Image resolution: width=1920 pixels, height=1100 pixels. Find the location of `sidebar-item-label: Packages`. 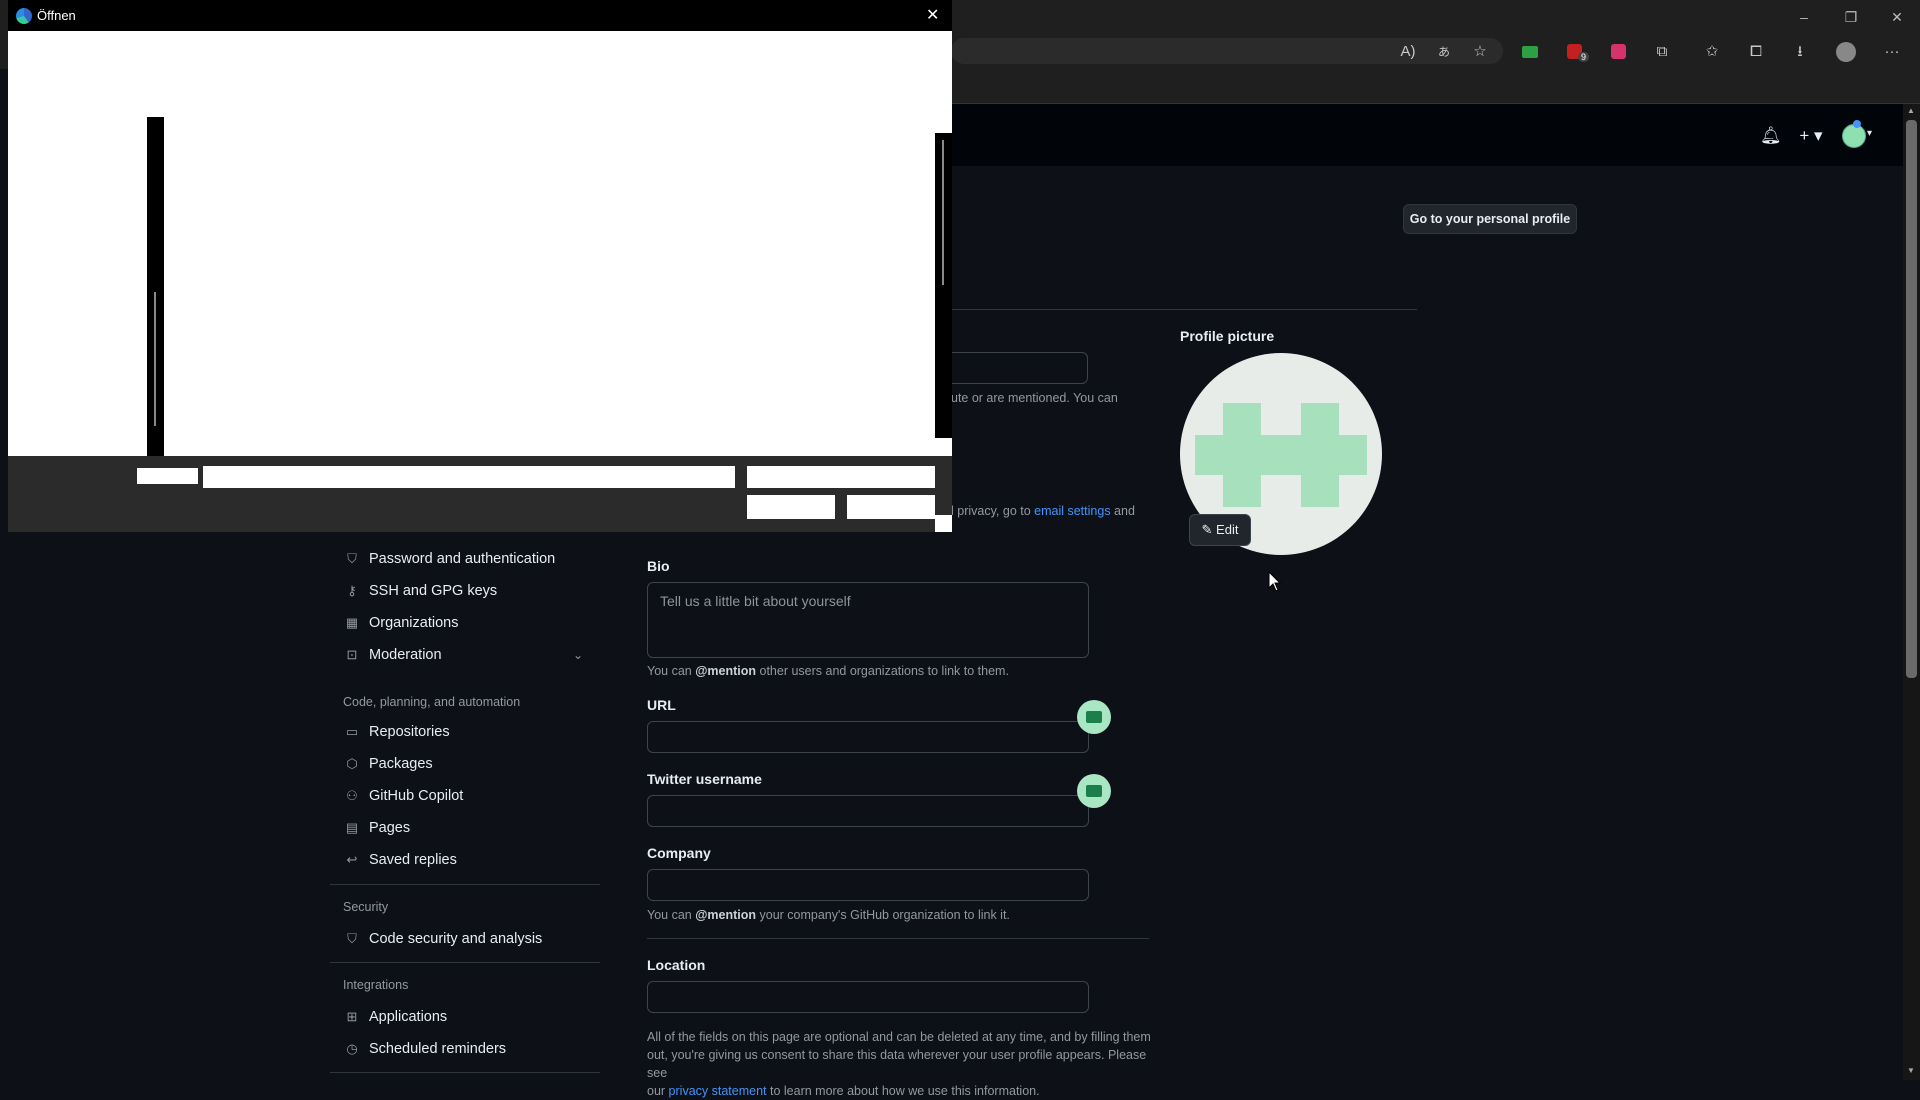

sidebar-item-label: Packages is located at coordinates (401, 764).